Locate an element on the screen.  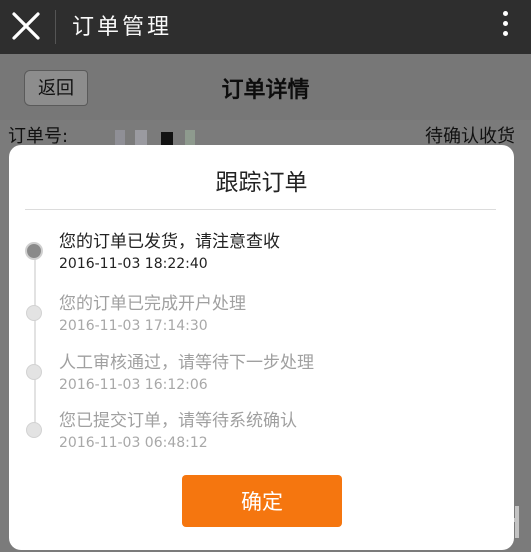
close-icon is located at coordinates (27, 27).